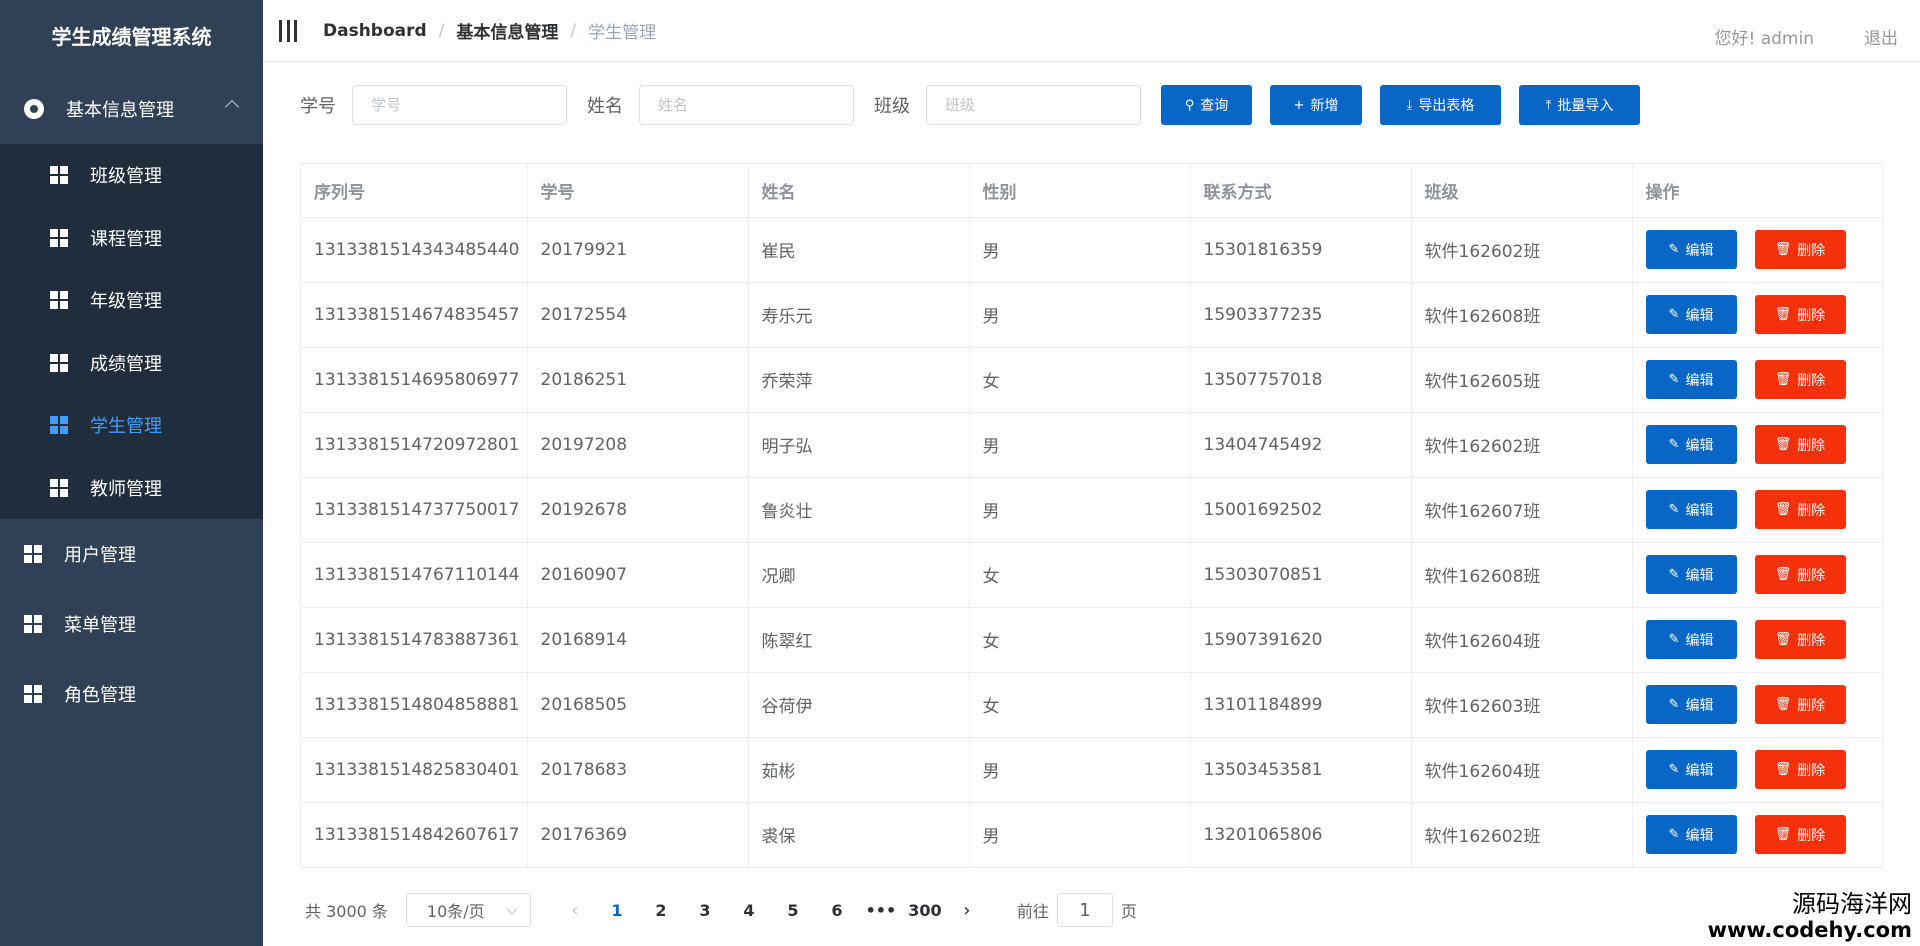  Describe the element at coordinates (131, 624) in the screenshot. I see `sidebar-item-menu: 菜单管理` at that location.